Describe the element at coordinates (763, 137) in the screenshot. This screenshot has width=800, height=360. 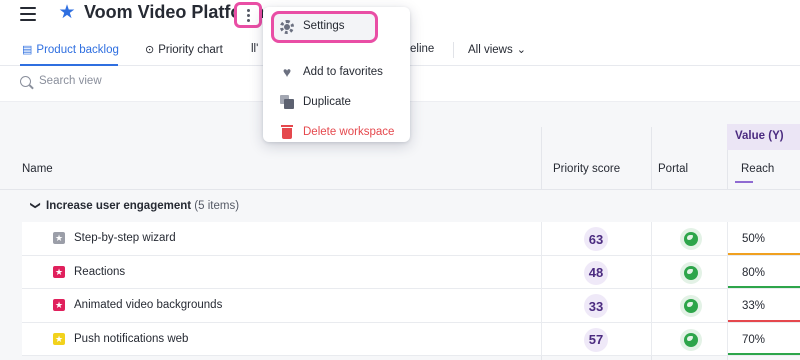
I see `value-group-header: Value (Y)` at that location.